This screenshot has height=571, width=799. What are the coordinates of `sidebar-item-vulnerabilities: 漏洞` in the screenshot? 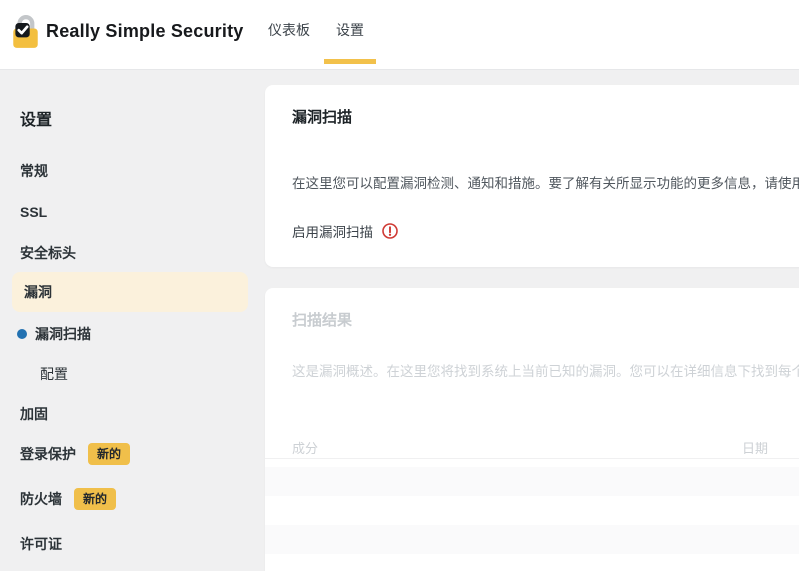 It's located at (130, 292).